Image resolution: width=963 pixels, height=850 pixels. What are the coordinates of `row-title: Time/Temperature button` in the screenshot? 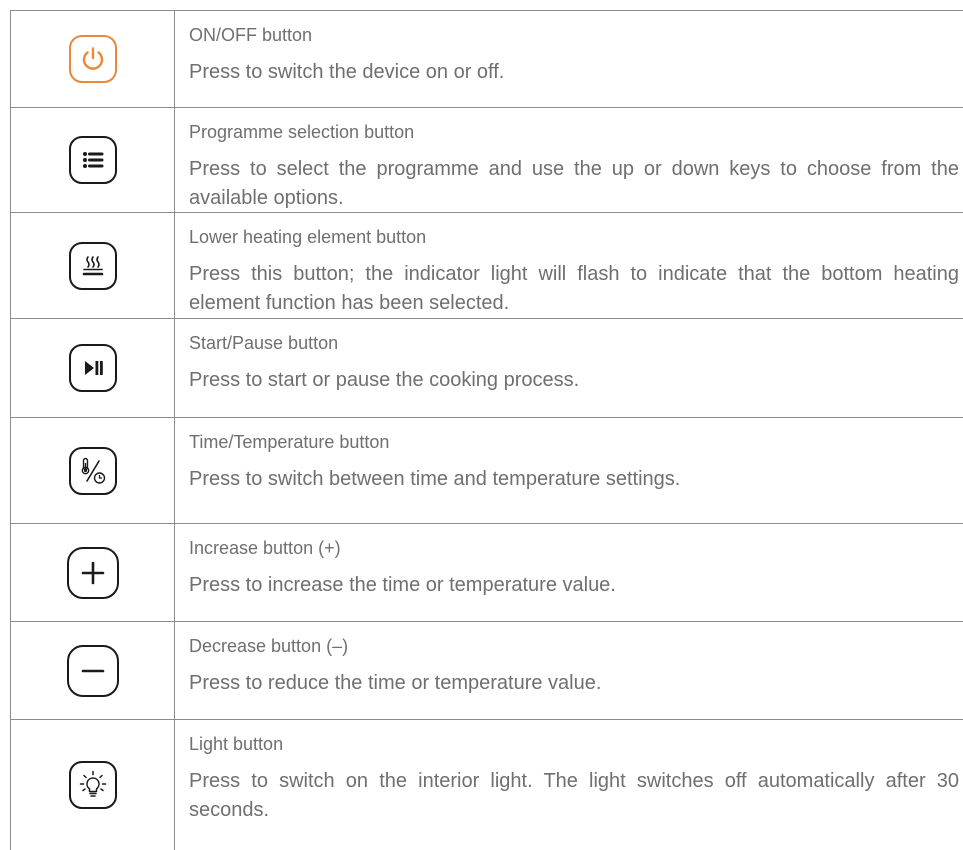 It's located at (289, 442).